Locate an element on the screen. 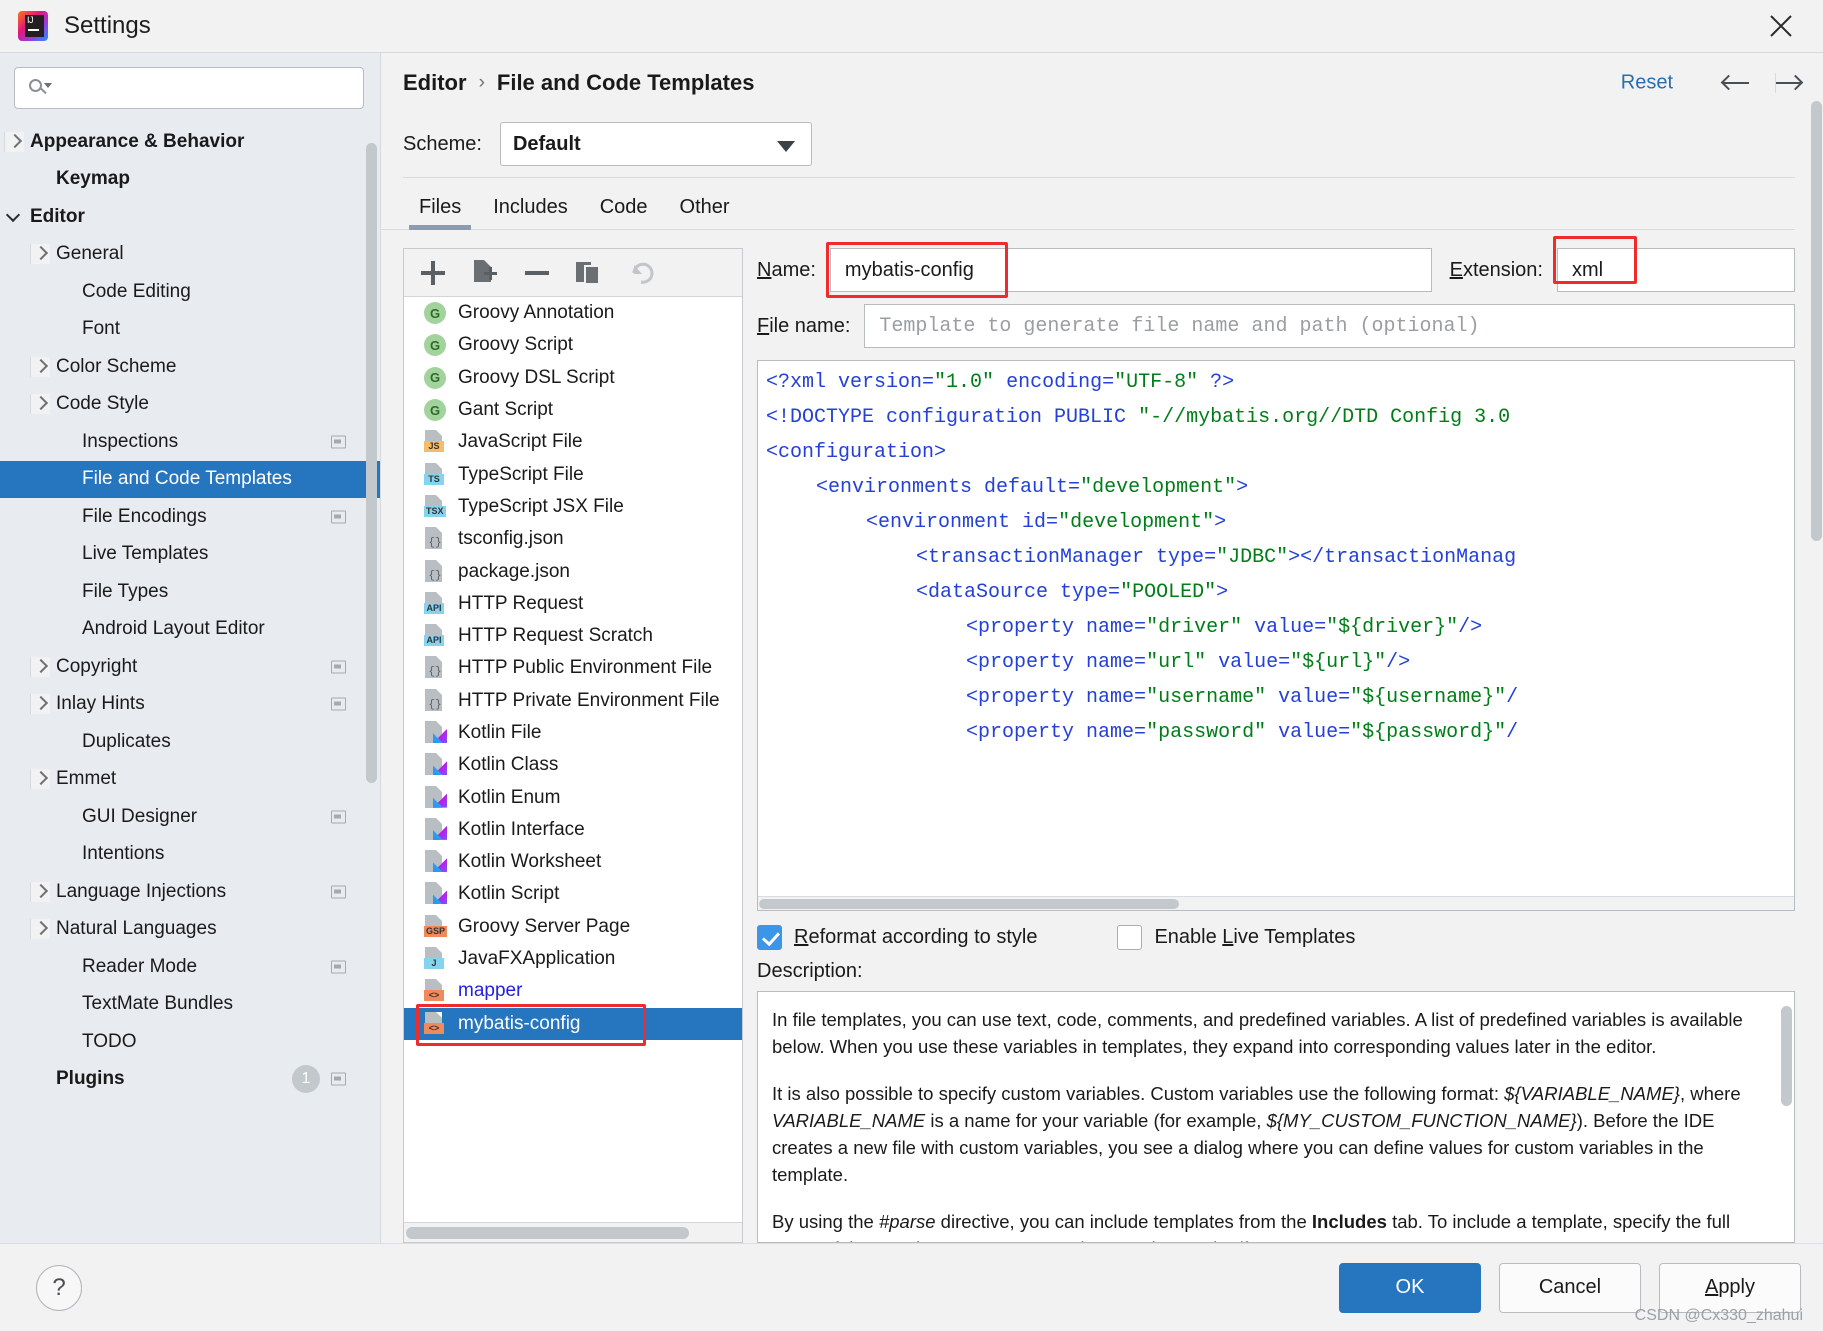 The width and height of the screenshot is (1823, 1331). sidebar-item-intentions: Intentions is located at coordinates (190, 855).